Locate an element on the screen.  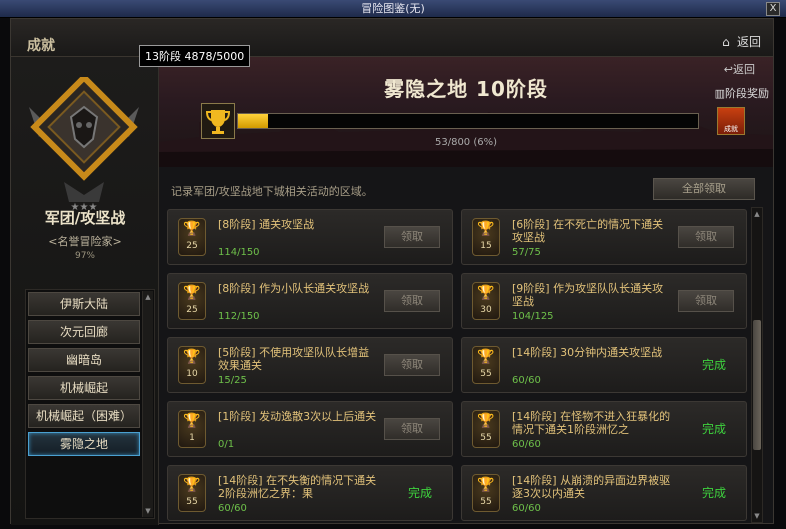
achievement-card: 🏆 10 [5阶段] 不使用攻坚队队长增益效果通关 15/25 领取 is located at coordinates (310, 365).